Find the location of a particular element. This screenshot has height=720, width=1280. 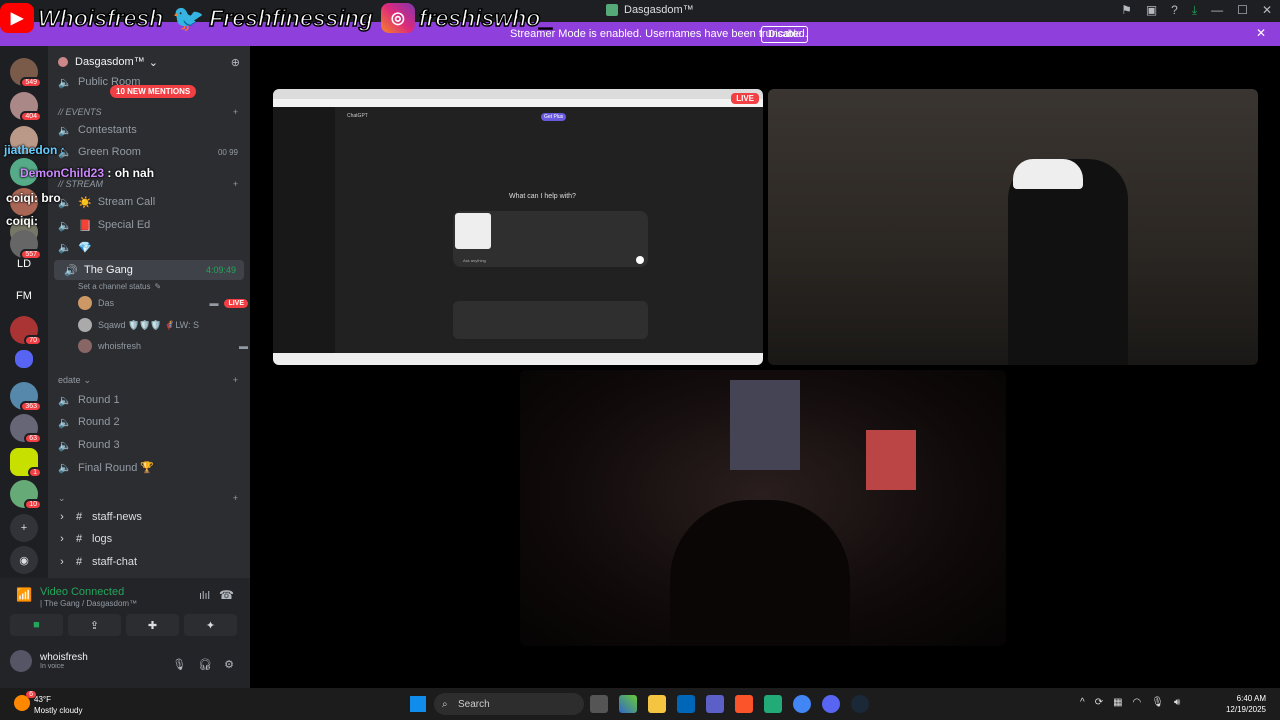

channel-final-round: 🔈 Final Round 🏆 is located at coordinates (149, 467).